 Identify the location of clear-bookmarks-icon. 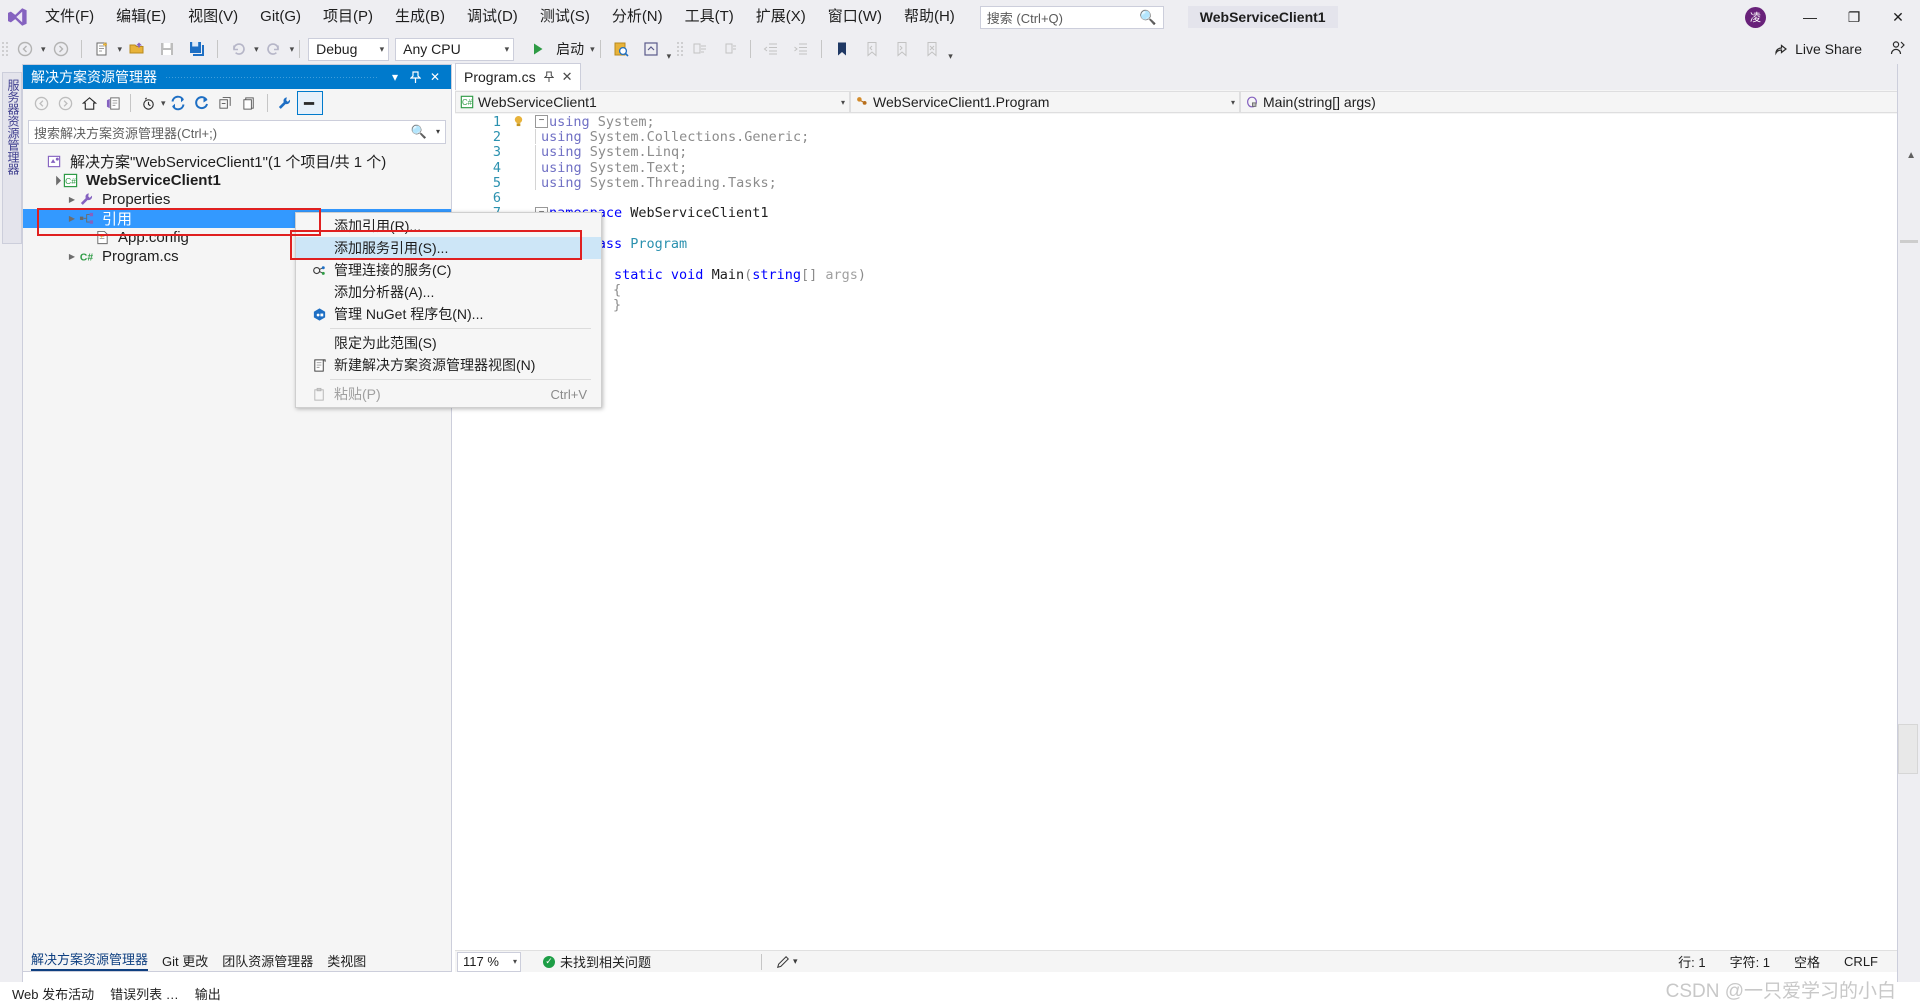
(932, 49).